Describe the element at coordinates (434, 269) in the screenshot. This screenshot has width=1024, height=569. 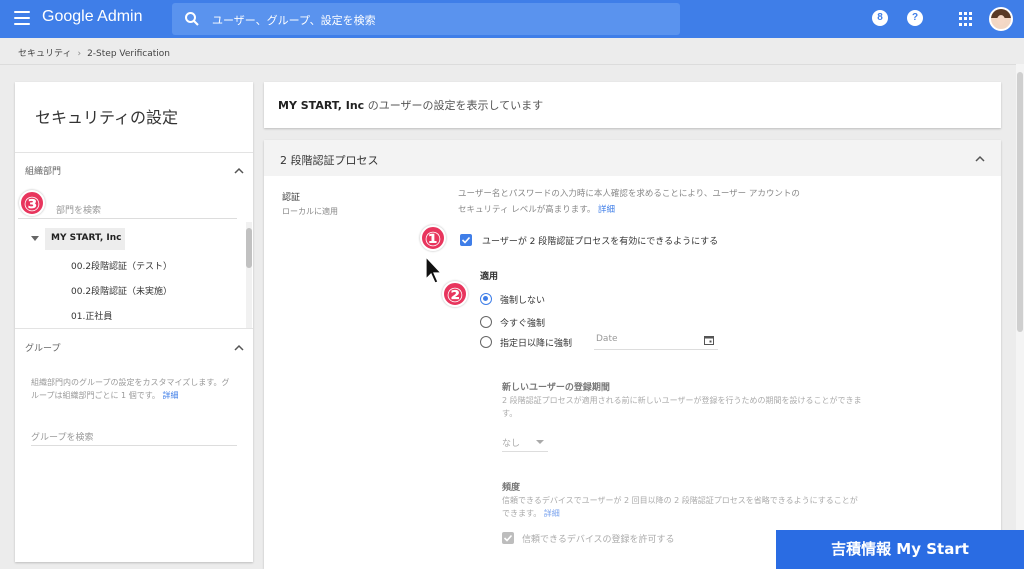
I see `mouse-cursor-icon` at that location.